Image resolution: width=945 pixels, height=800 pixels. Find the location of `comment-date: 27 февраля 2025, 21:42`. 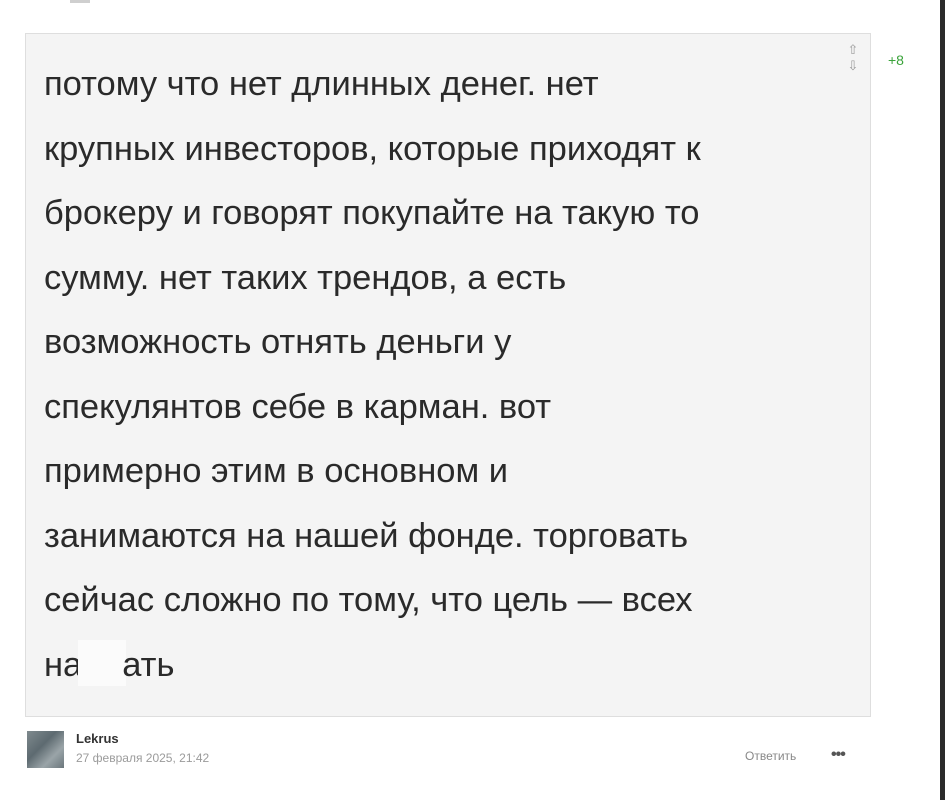

comment-date: 27 февраля 2025, 21:42 is located at coordinates (143, 758).